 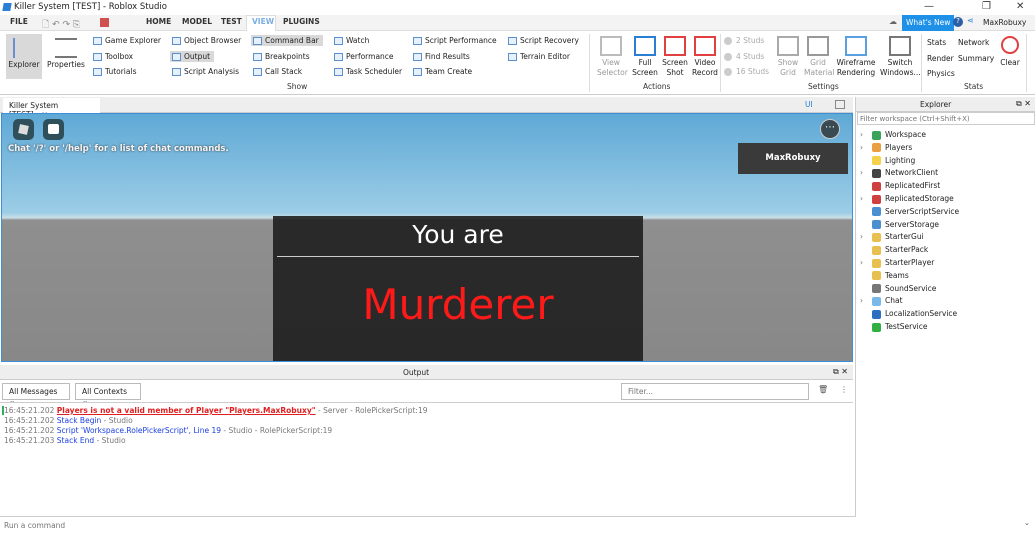 I want to click on stop-icon, so click(x=104, y=22).